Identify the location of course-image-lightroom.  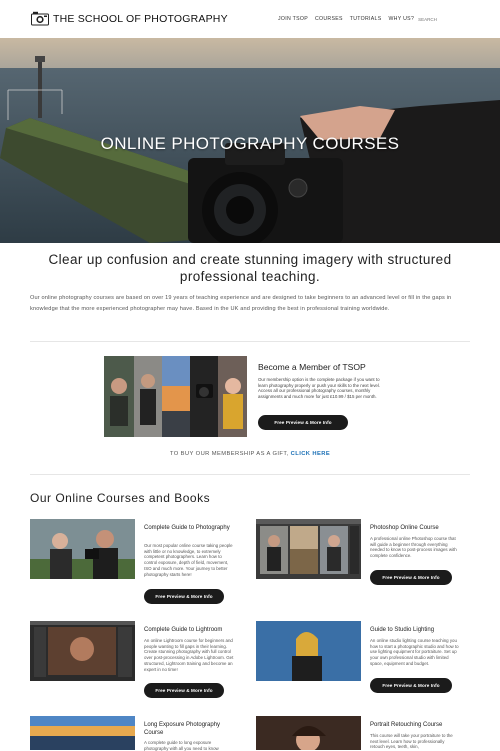
(82, 651).